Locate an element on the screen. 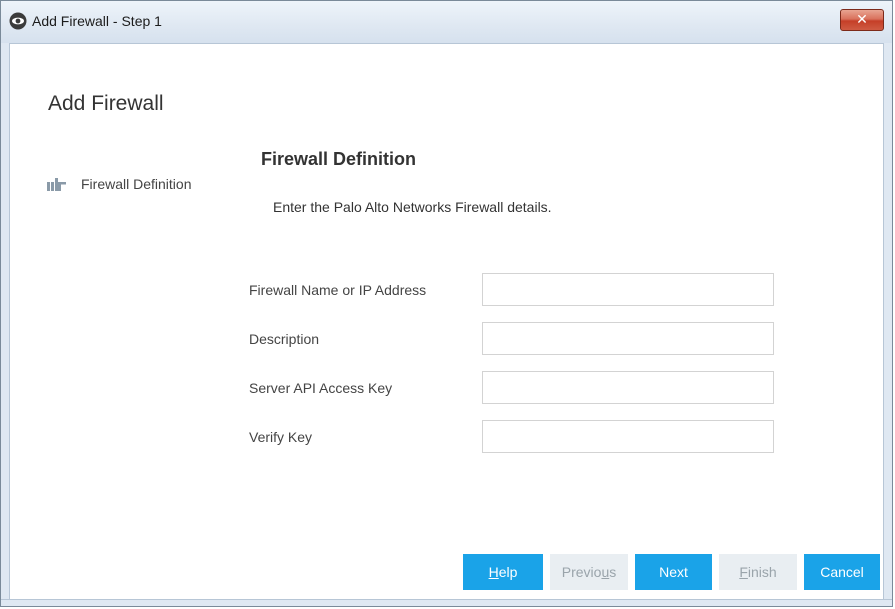  close-button: ✕ is located at coordinates (862, 20).